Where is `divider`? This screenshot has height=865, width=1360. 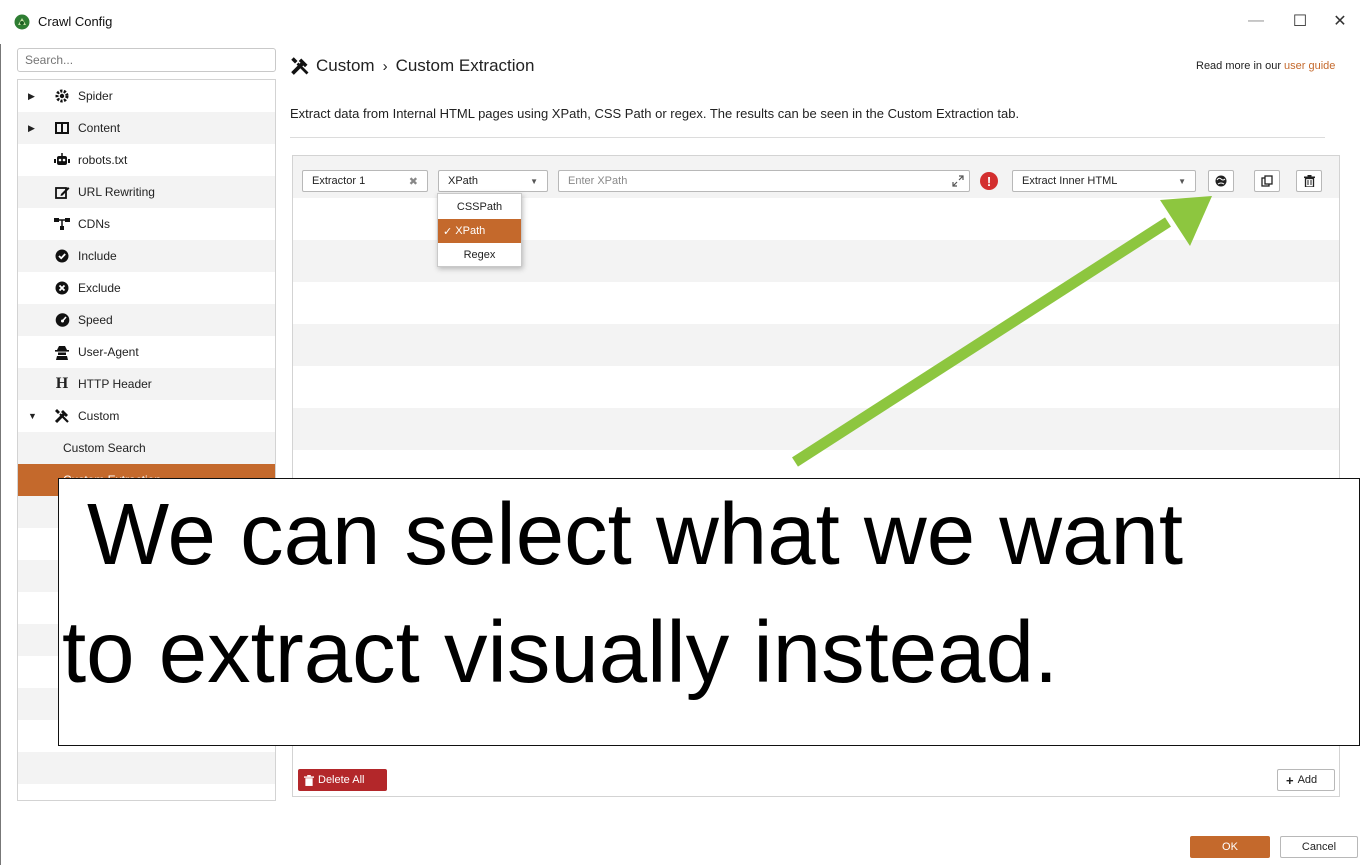
divider is located at coordinates (807, 137).